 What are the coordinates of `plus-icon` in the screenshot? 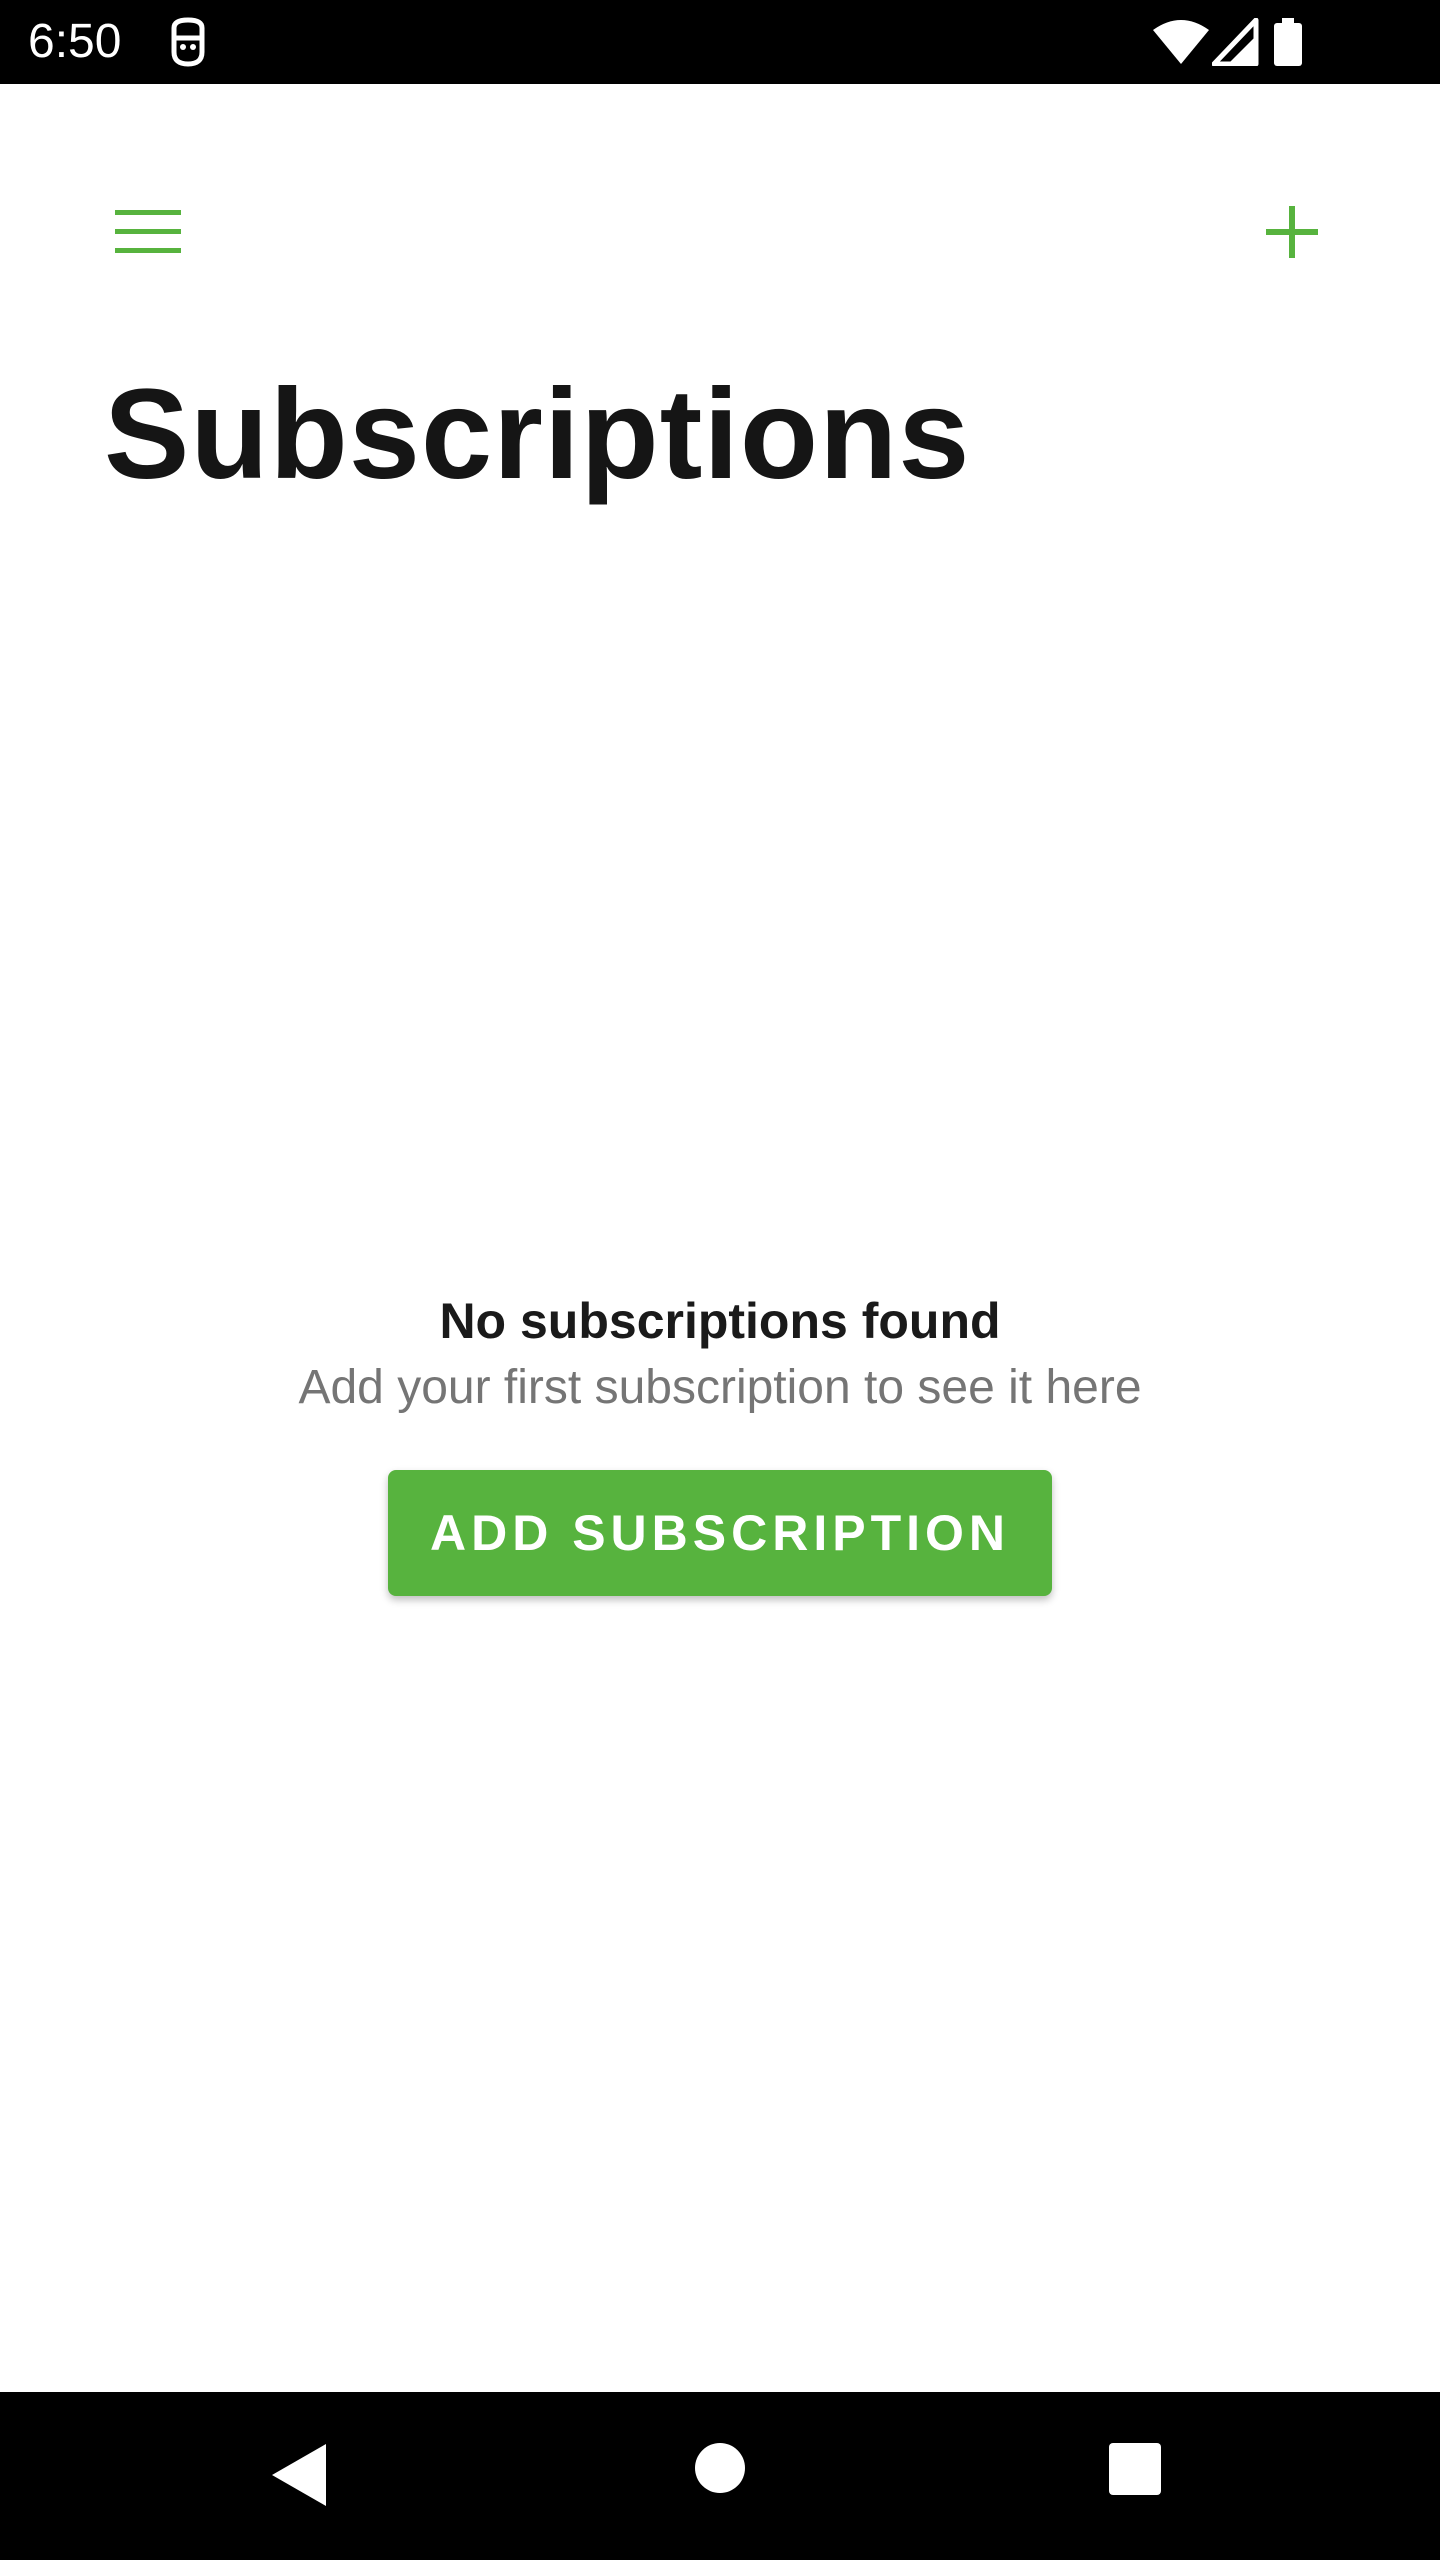 It's located at (1292, 232).